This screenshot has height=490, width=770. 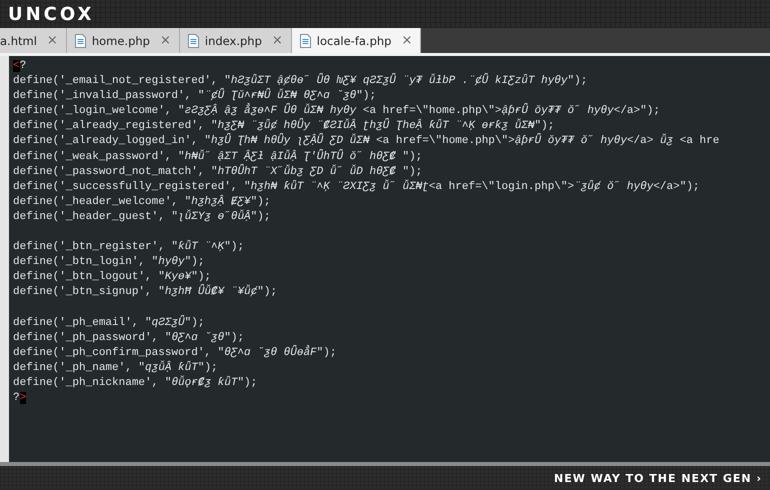 I want to click on code-line: define('_btn_signup', "hƺhĦ Ǖǚ₡¥ ¨¥ǚȼ");, so click(x=145, y=292).